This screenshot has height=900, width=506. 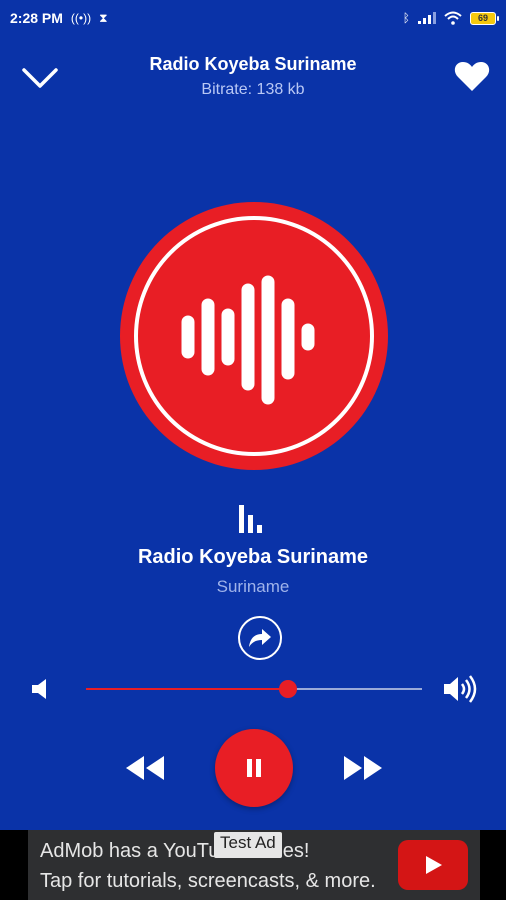 I want to click on status-right: ᛒ 69, so click(x=450, y=18).